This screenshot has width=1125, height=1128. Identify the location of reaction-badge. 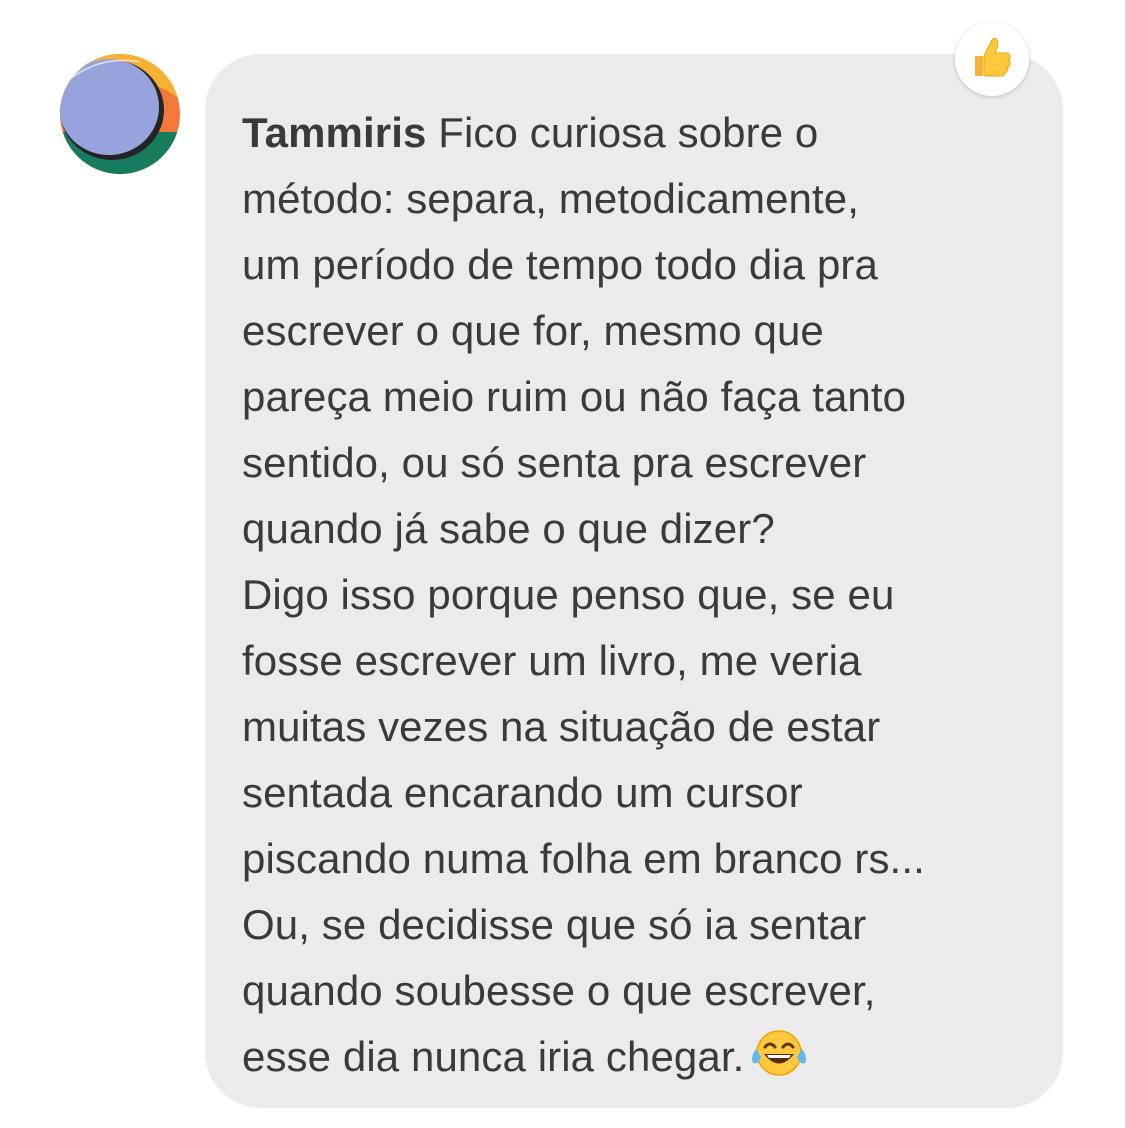
(992, 59).